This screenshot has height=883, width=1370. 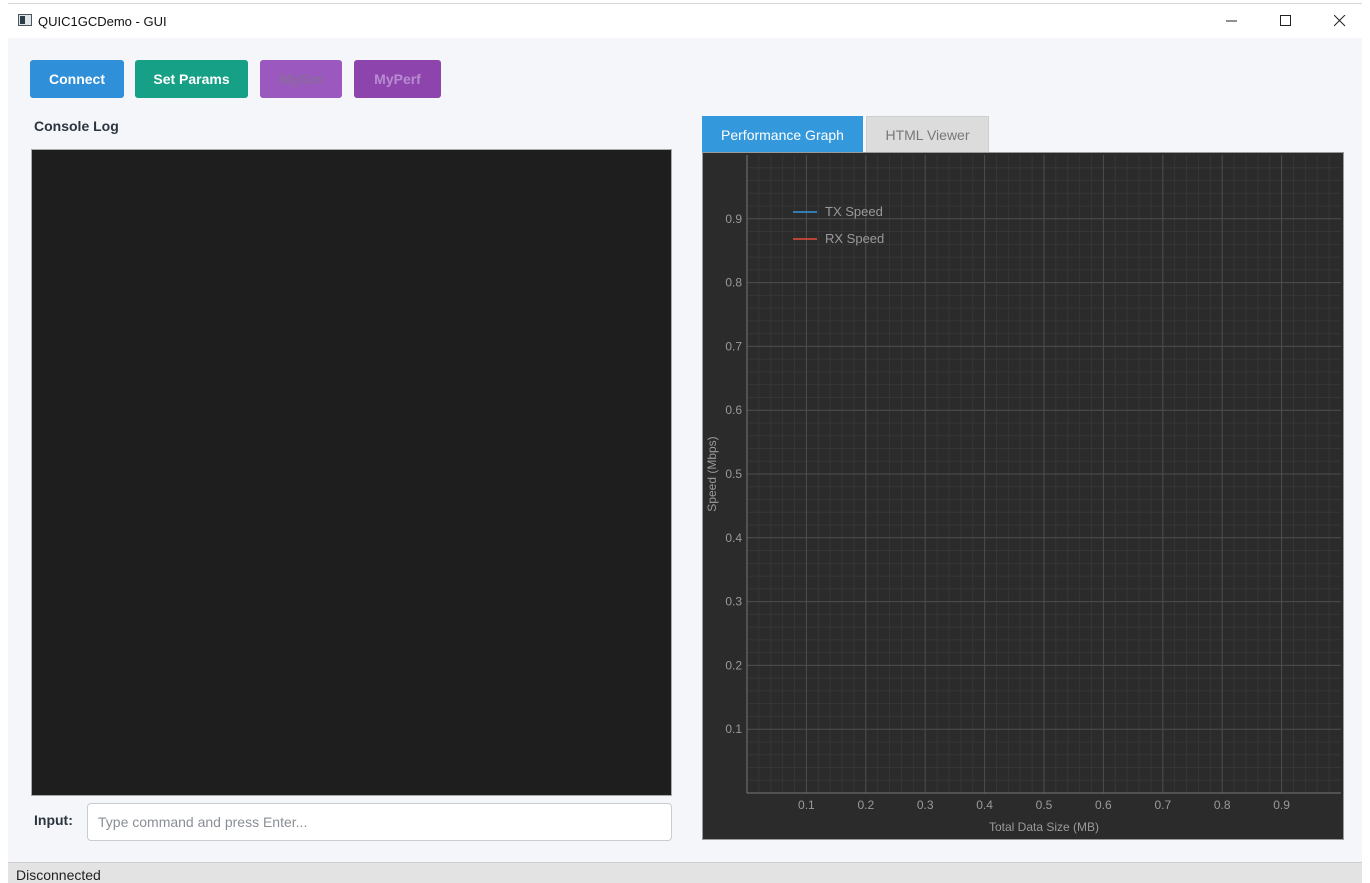 What do you see at coordinates (1044, 805) in the screenshot?
I see `x-tick-label: 0.5` at bounding box center [1044, 805].